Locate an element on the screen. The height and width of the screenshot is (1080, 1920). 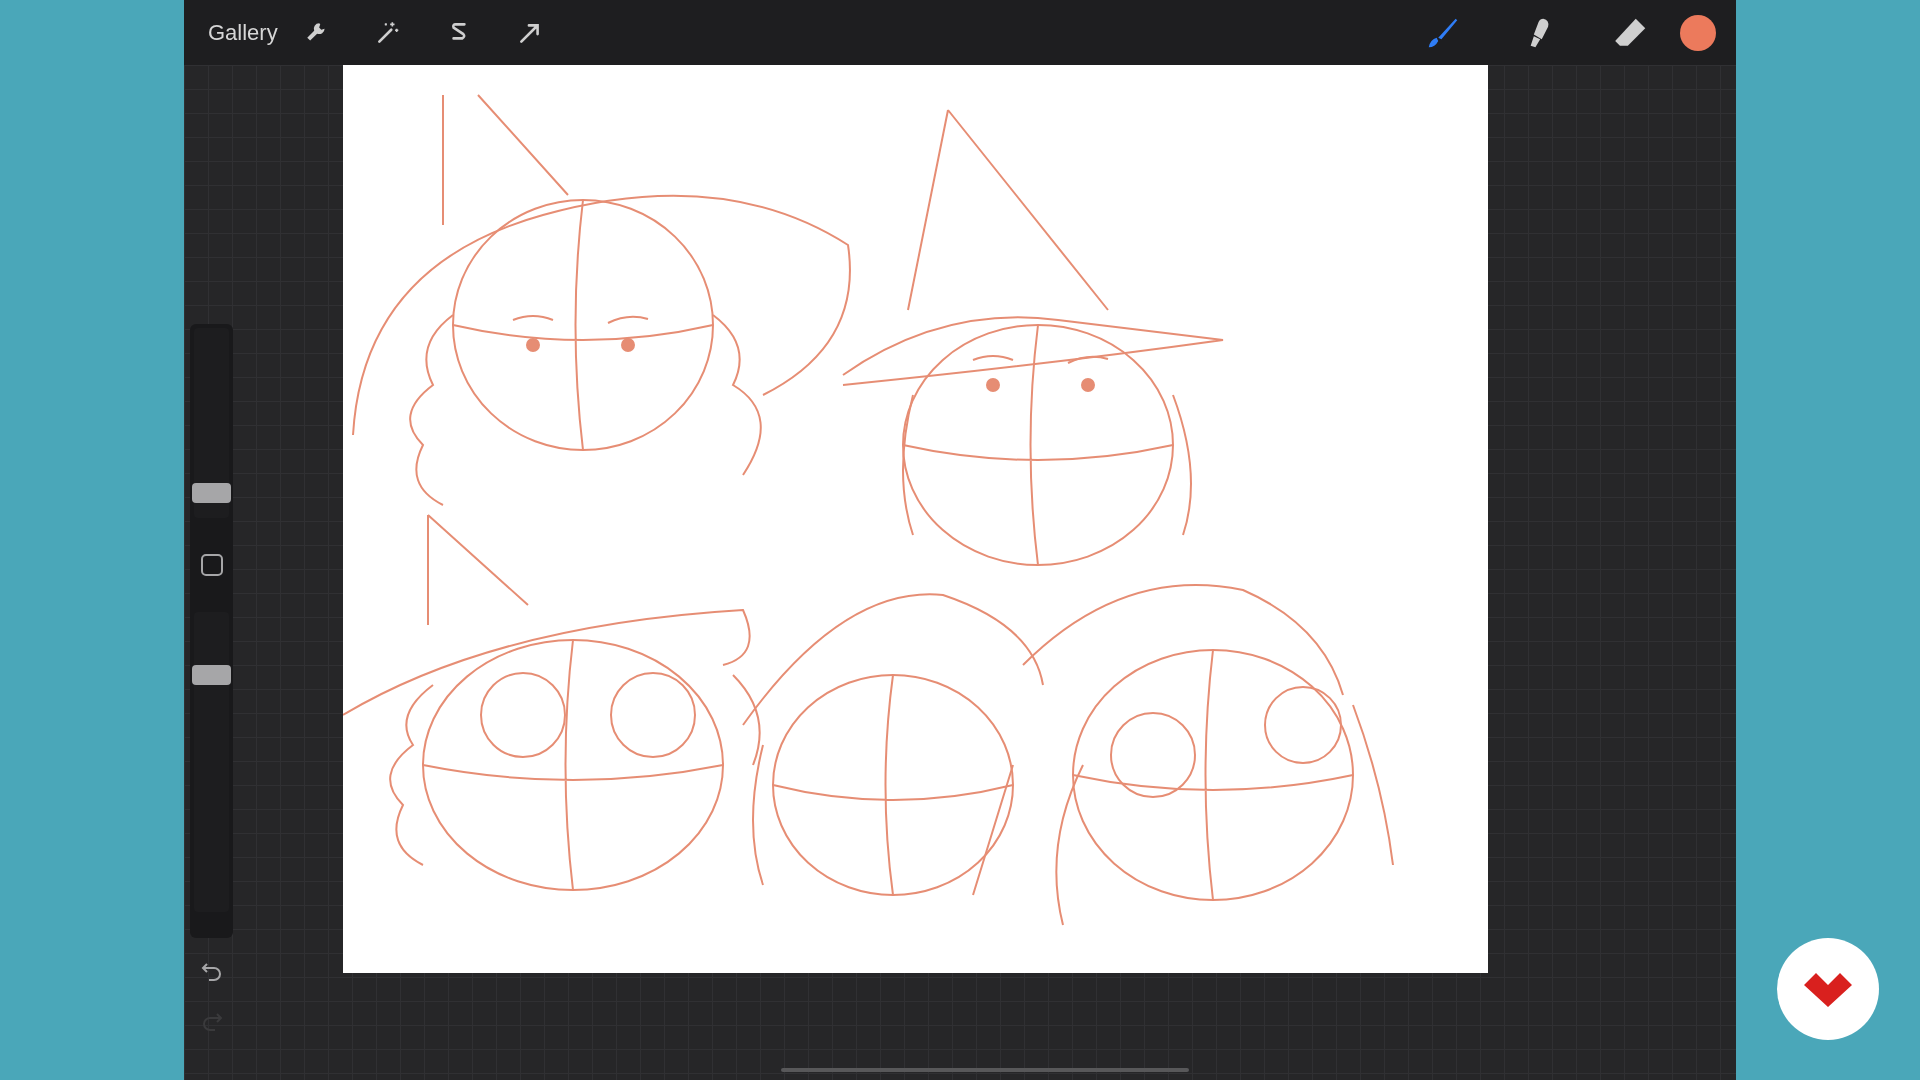
gallery-button: Gallery is located at coordinates (243, 32).